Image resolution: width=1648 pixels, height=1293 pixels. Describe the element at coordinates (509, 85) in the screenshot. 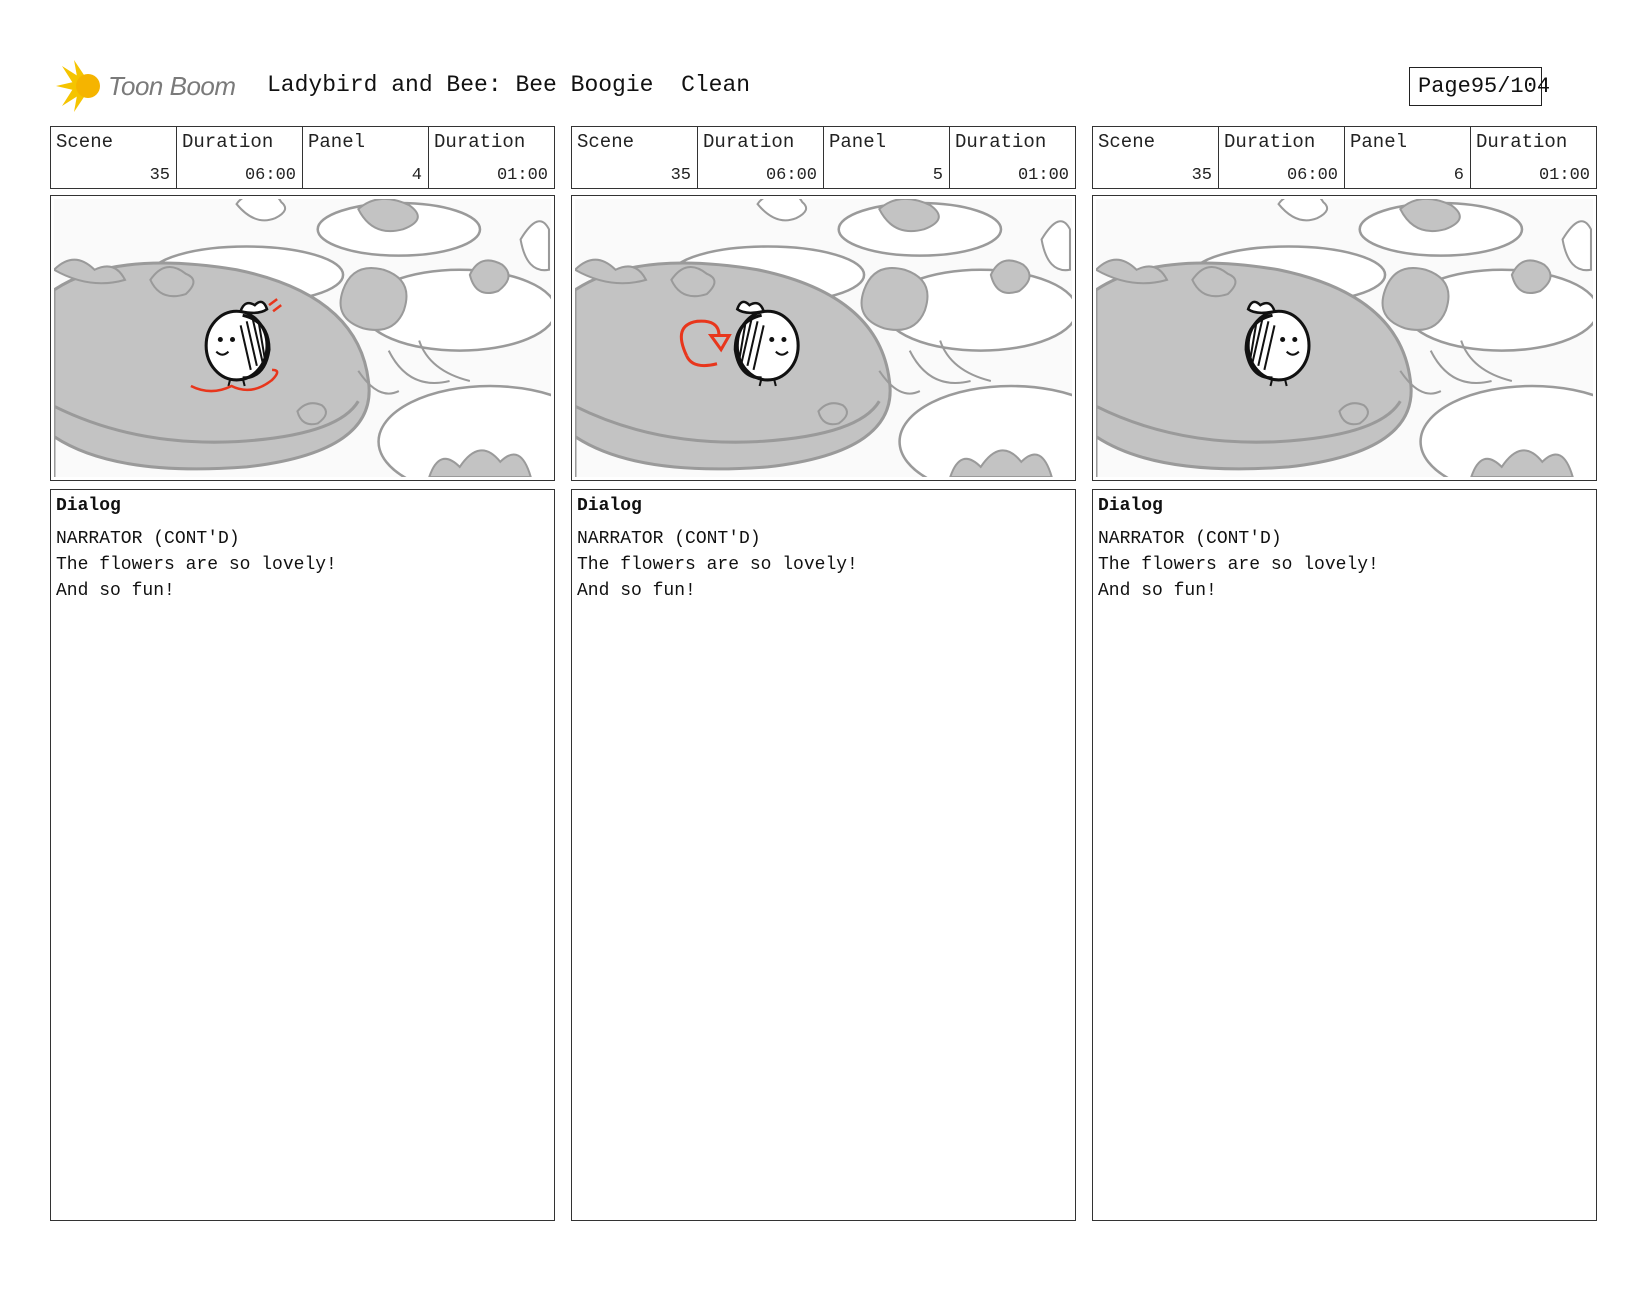

I see `document-title: Ladybird and Bee: Bee Boogie Clean` at that location.